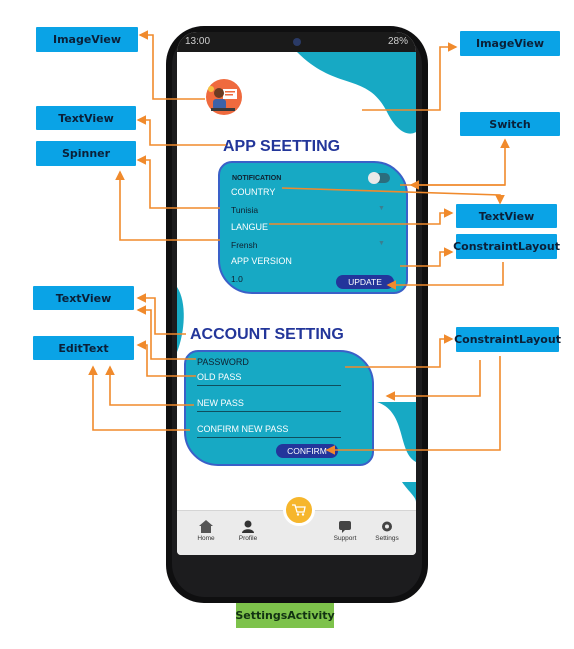 The image size is (574, 649). Describe the element at coordinates (253, 192) in the screenshot. I see `country-label: COUNTRY` at that location.